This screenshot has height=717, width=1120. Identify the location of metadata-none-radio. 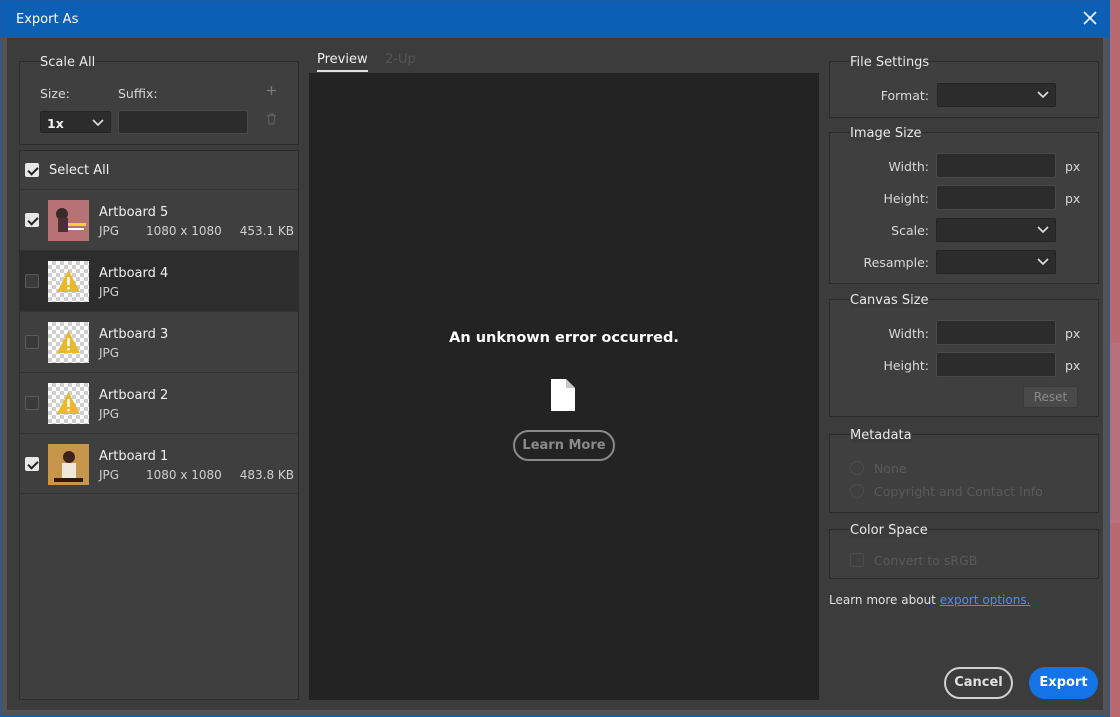
(857, 468).